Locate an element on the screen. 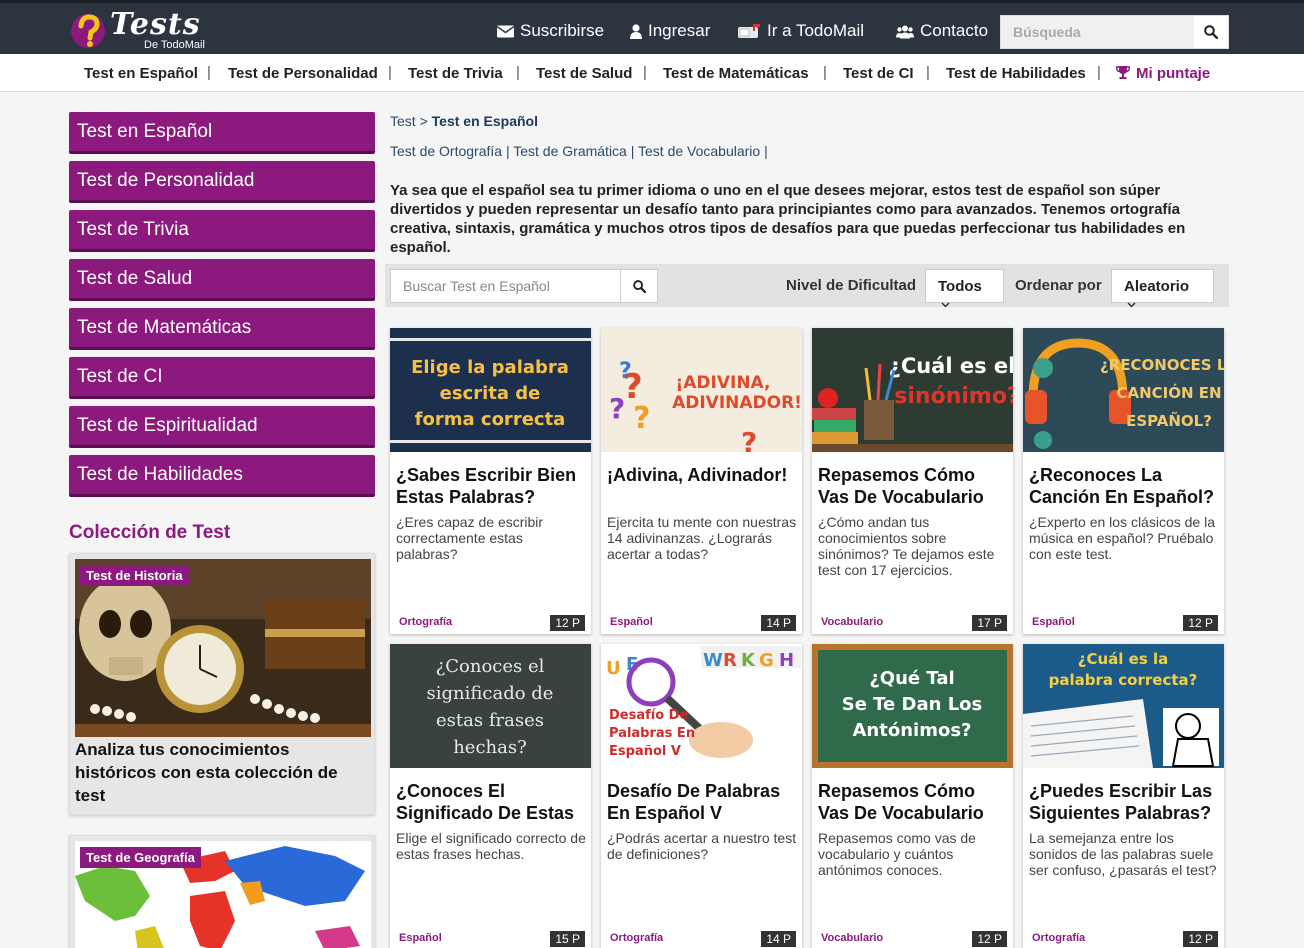 The height and width of the screenshot is (948, 1304). search-icon is located at coordinates (1211, 32).